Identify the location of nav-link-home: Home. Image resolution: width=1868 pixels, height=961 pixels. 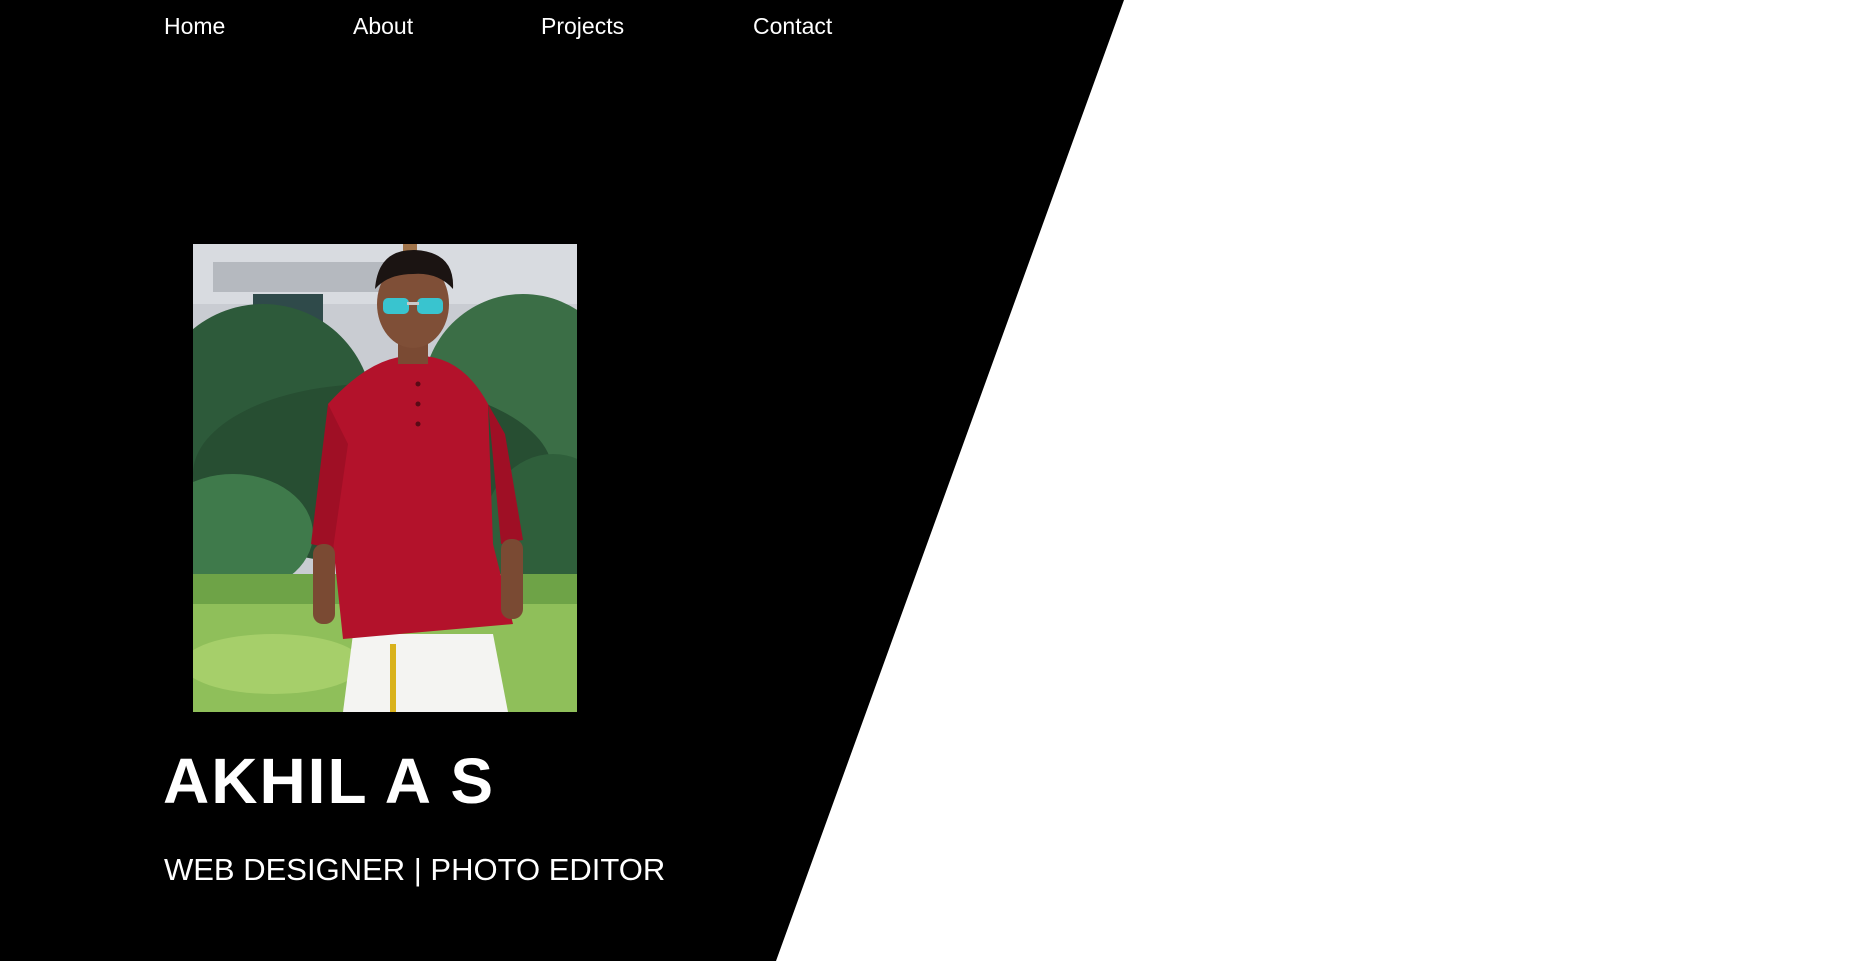
(194, 26).